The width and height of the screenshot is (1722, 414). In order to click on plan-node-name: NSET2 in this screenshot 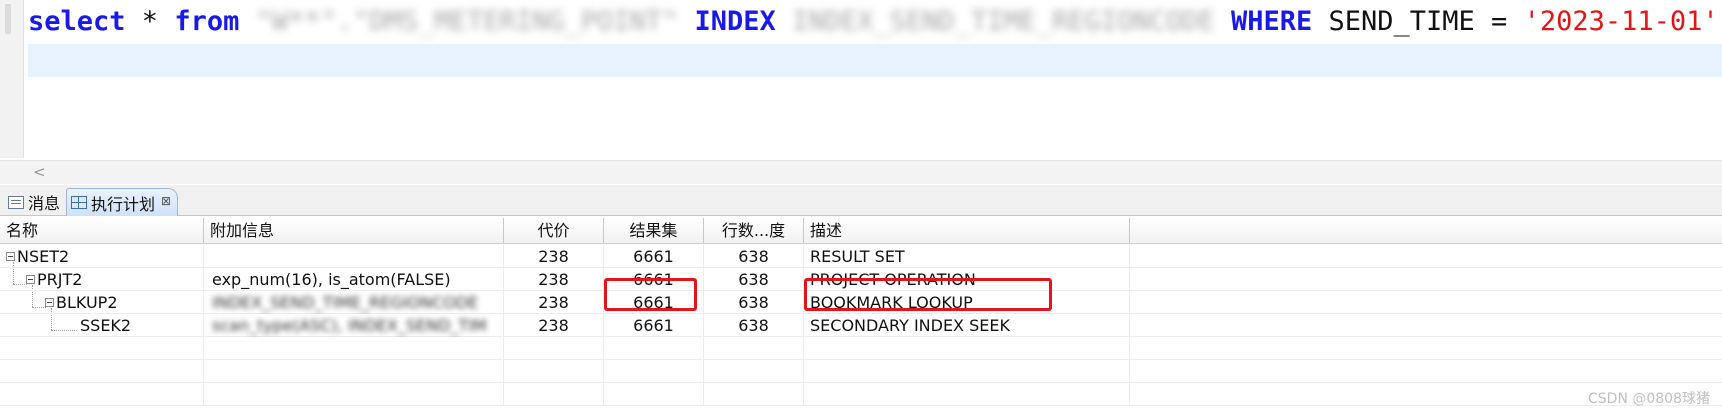, I will do `click(105, 256)`.